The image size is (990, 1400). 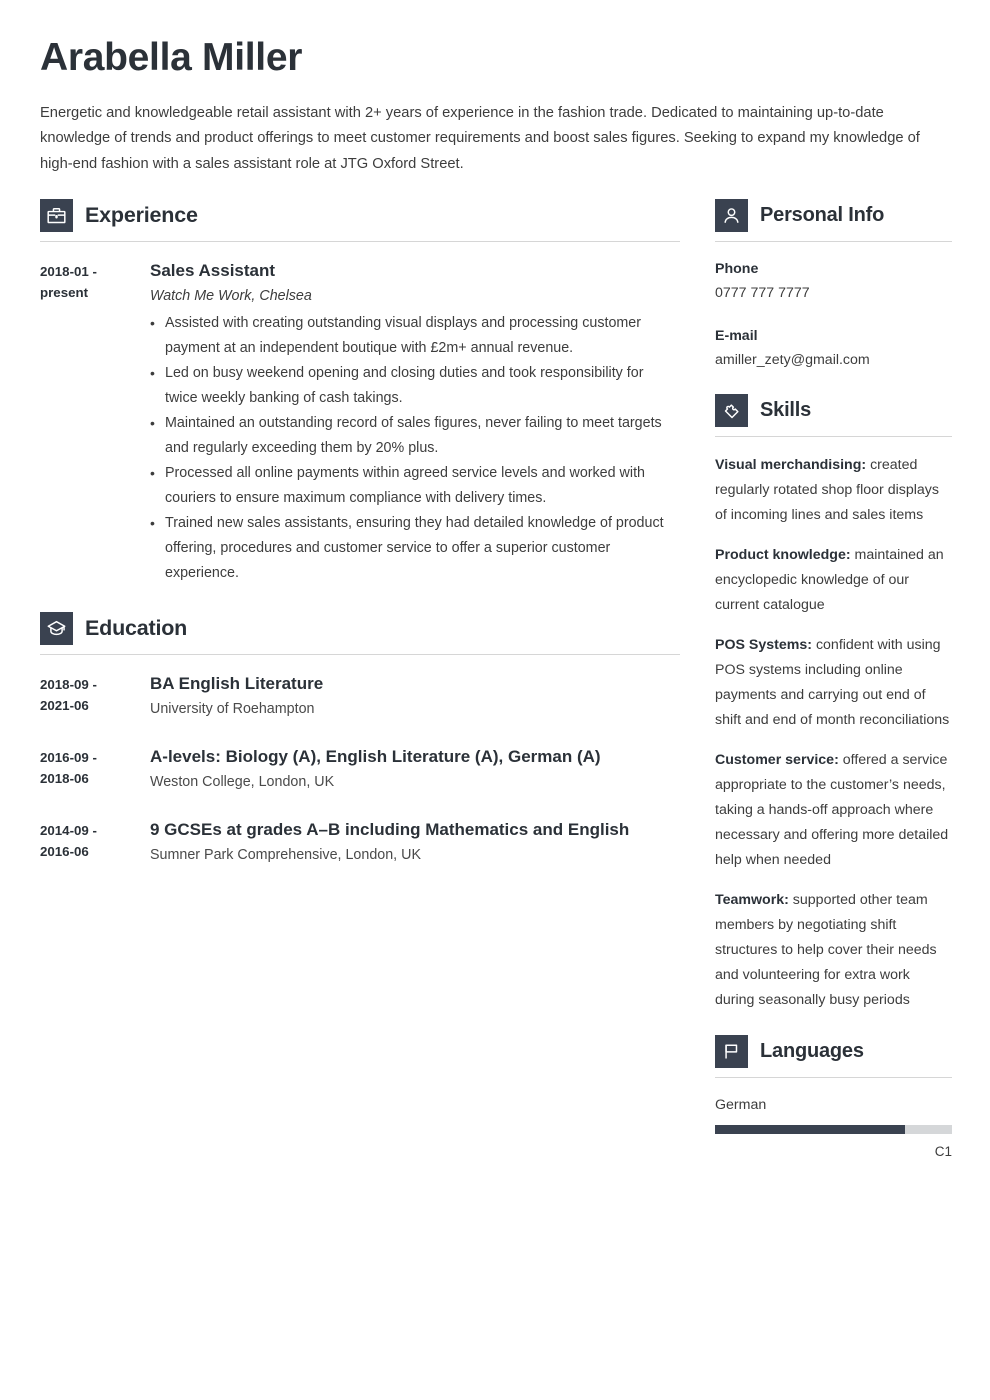 What do you see at coordinates (752, 900) in the screenshot?
I see `skill-name: Teamwork:` at bounding box center [752, 900].